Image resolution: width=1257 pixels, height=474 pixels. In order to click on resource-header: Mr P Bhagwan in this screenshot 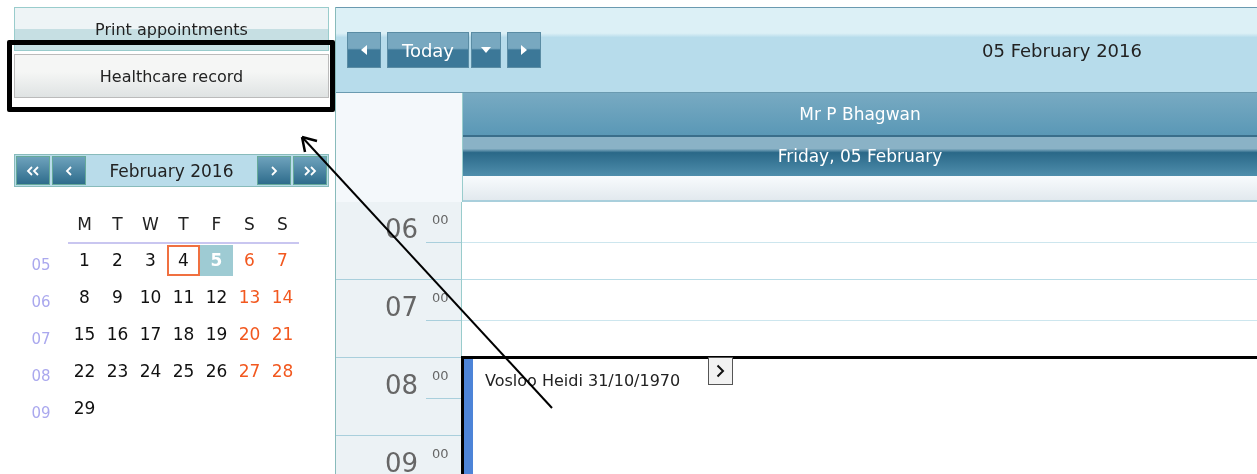, I will do `click(860, 115)`.